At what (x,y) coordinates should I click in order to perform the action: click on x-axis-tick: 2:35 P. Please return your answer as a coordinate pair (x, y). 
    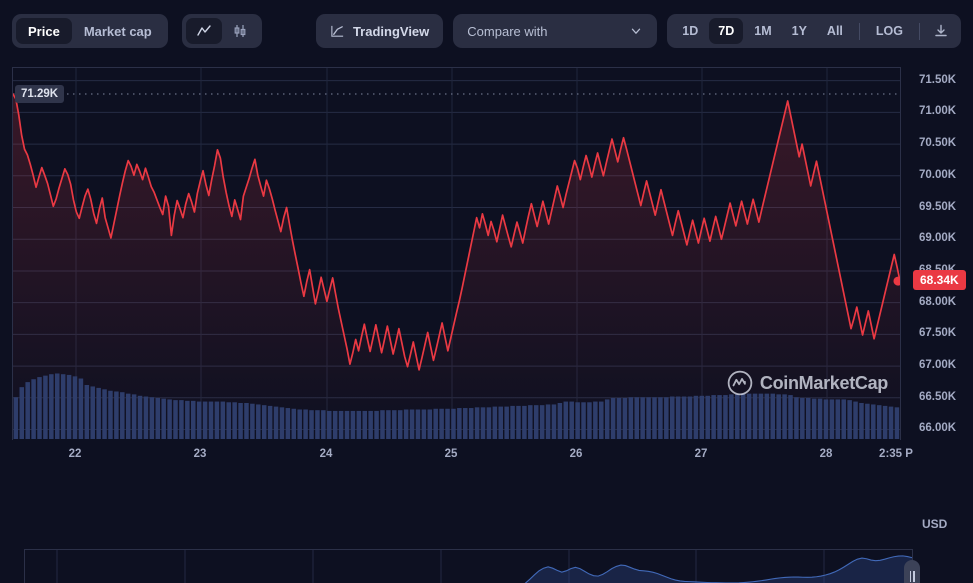
    Looking at the image, I should click on (896, 454).